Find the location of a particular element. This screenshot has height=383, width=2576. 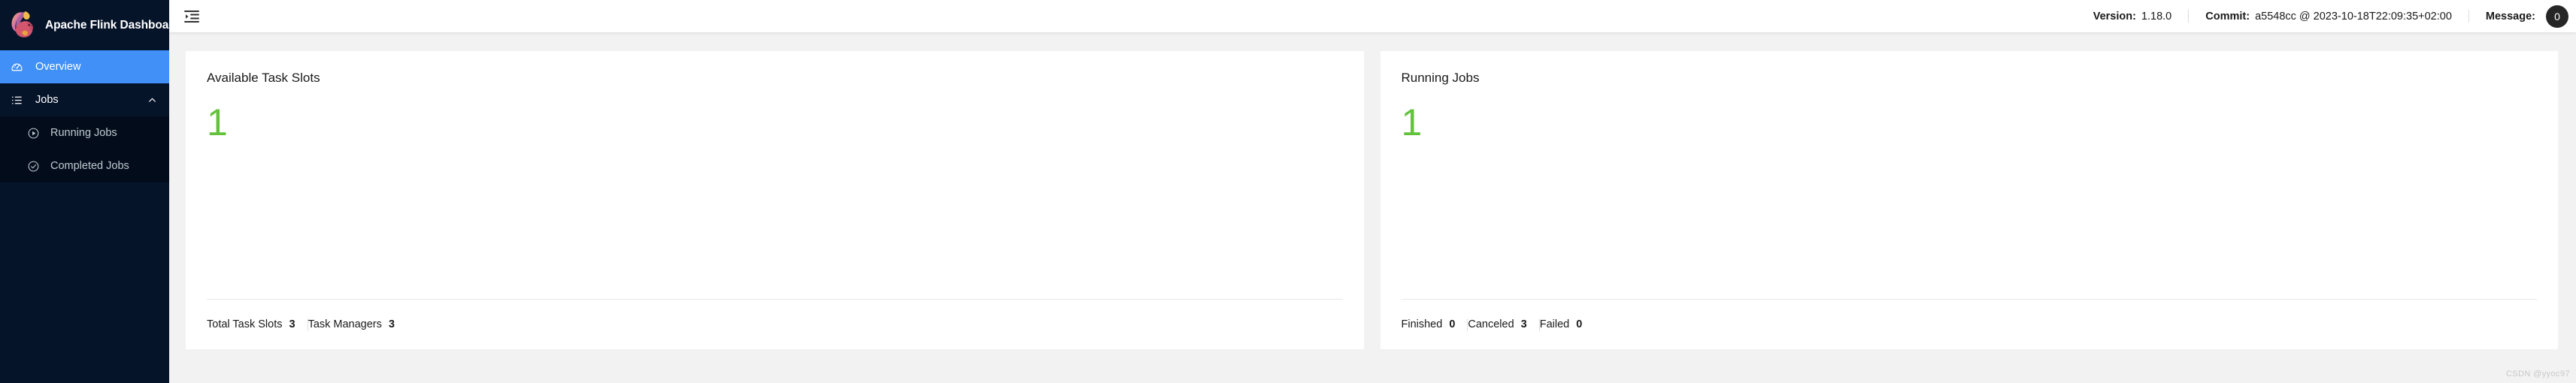

message-count-badge: 0 is located at coordinates (2557, 16).